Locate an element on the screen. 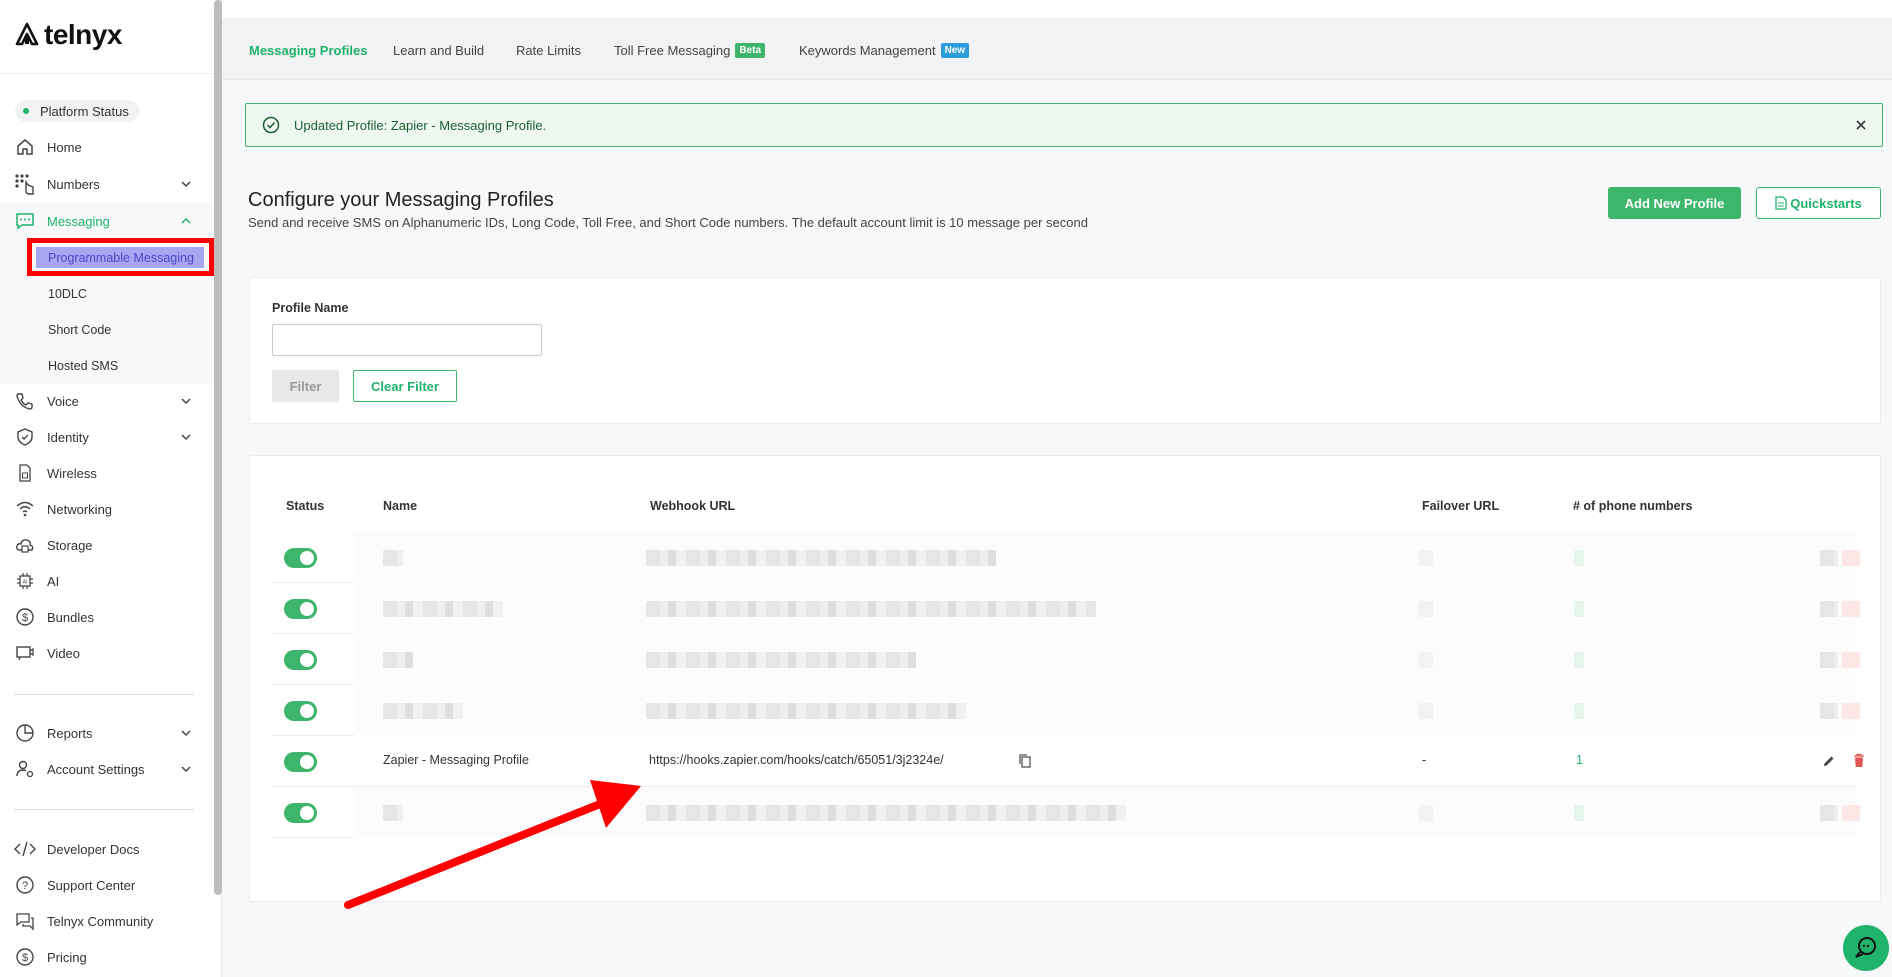  networking-icon is located at coordinates (25, 509).